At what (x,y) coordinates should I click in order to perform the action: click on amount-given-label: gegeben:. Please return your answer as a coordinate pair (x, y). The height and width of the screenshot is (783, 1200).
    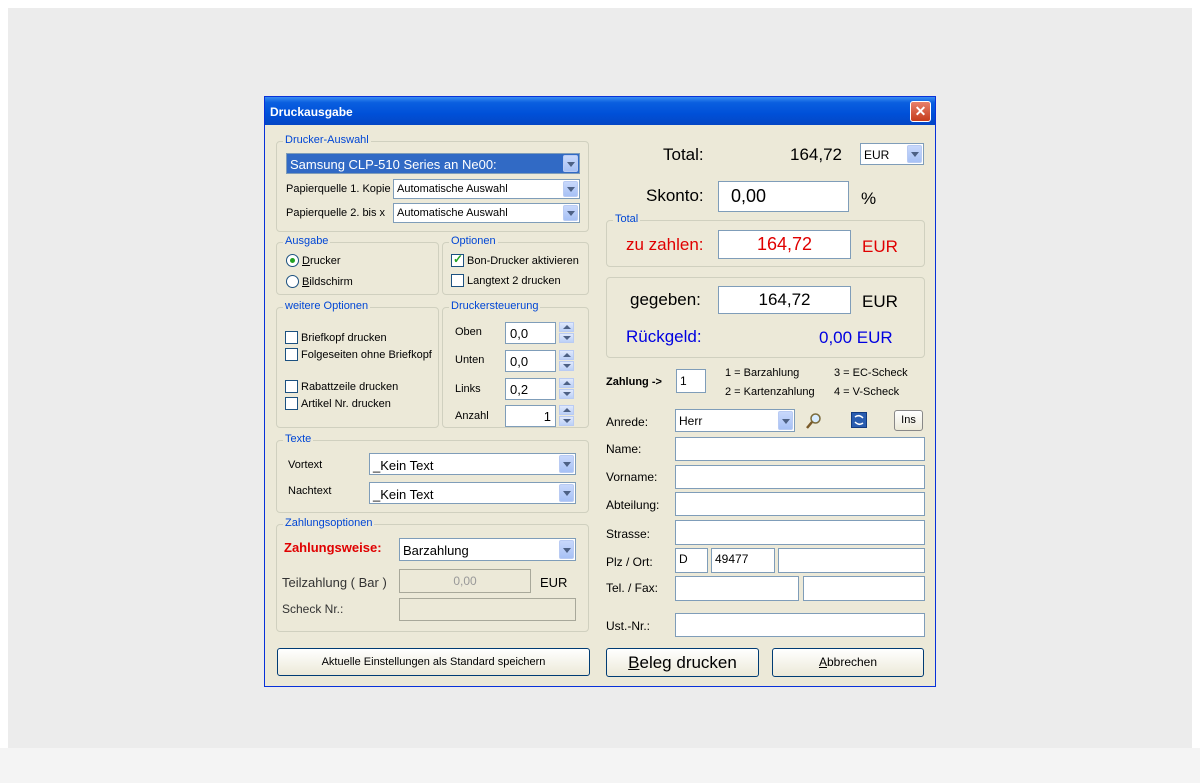
    Looking at the image, I should click on (665, 299).